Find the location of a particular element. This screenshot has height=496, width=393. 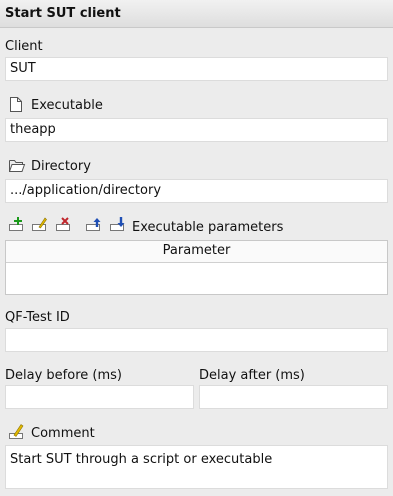

executable-label: Executable is located at coordinates (67, 105).